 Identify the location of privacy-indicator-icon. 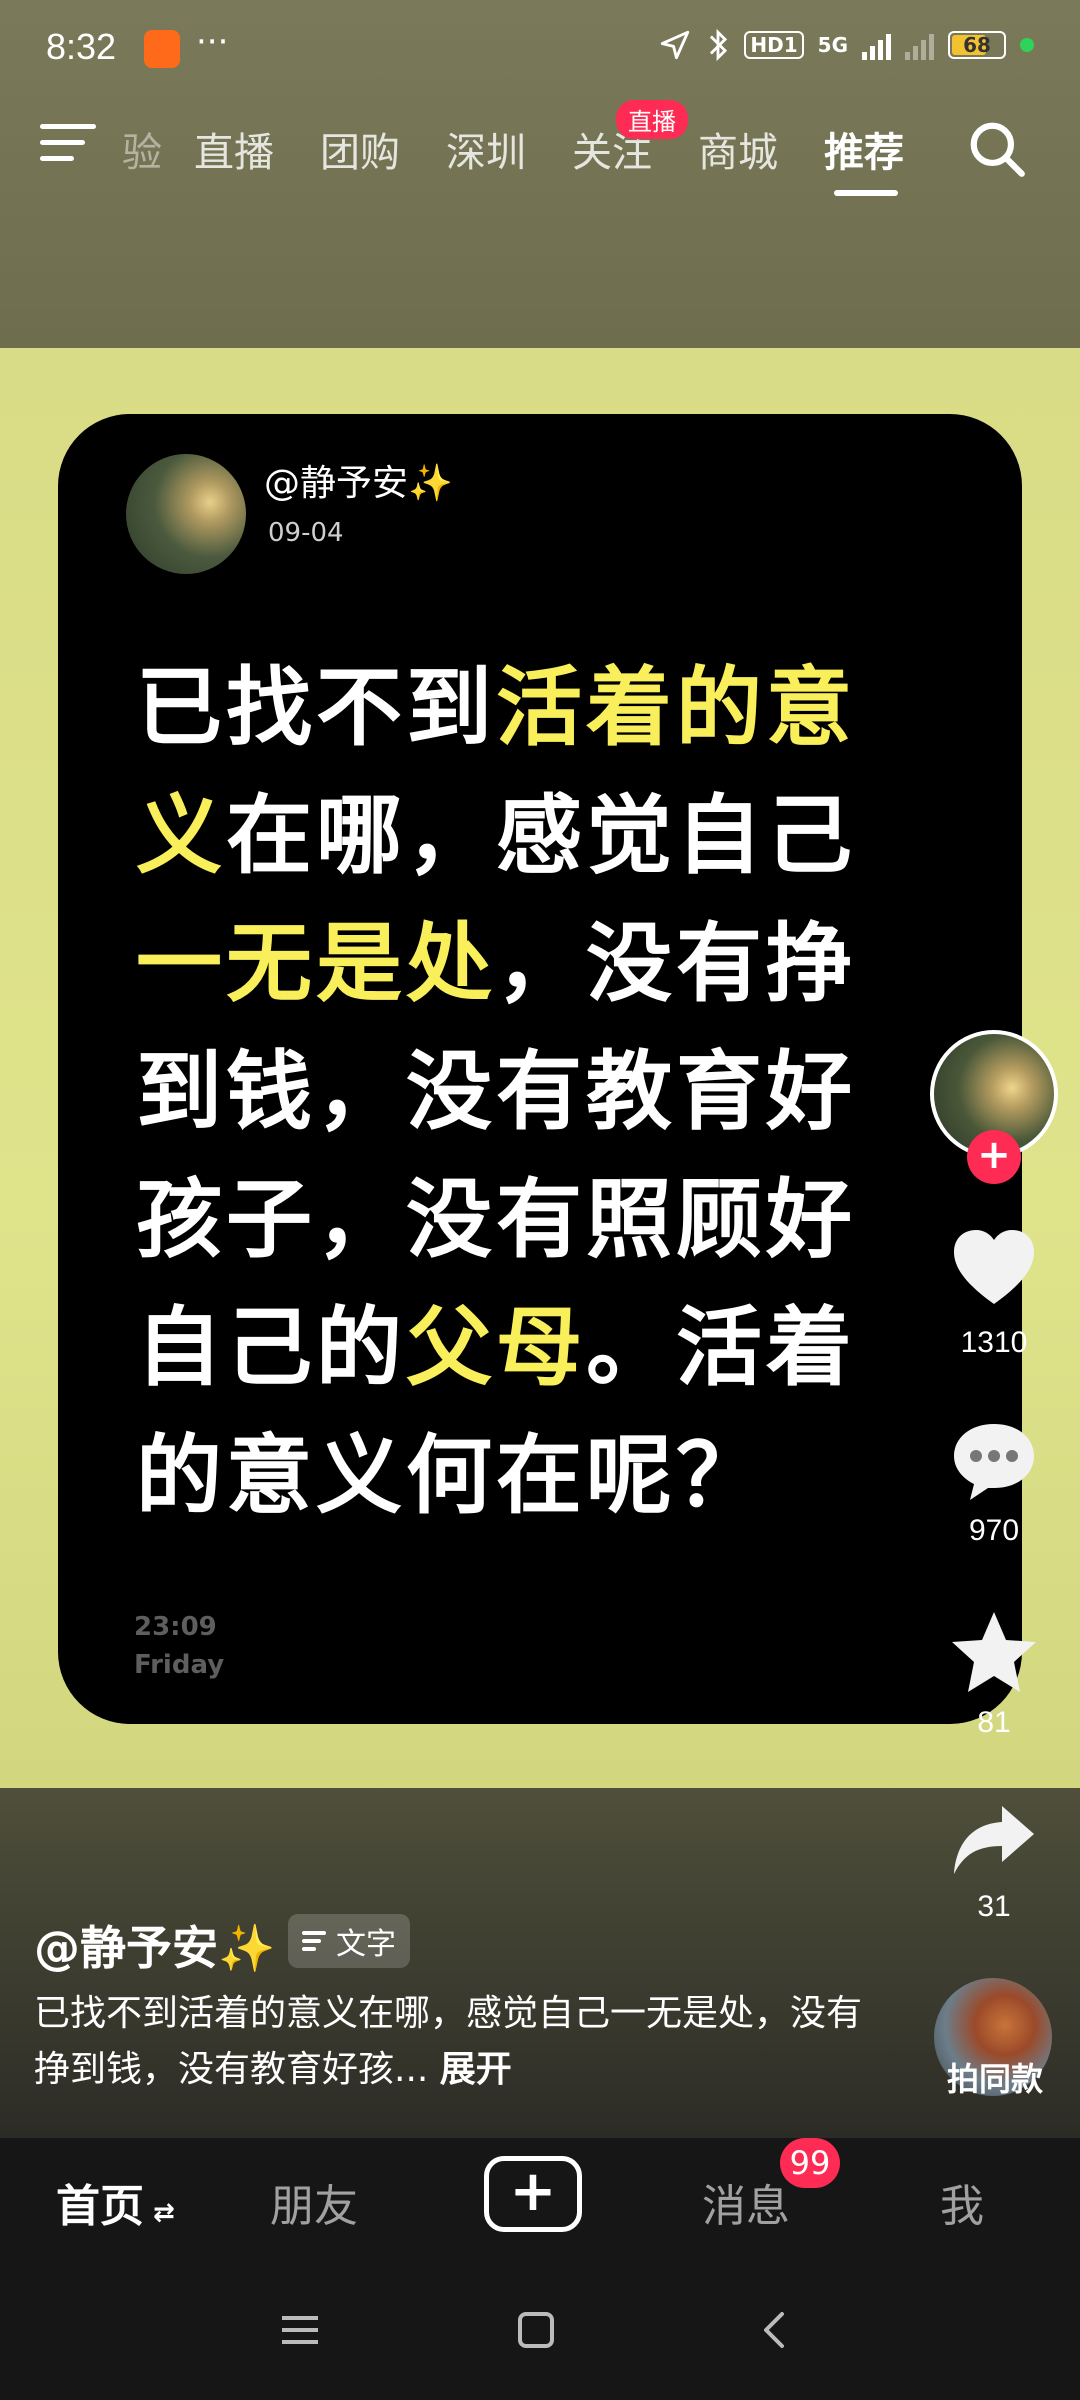
(1027, 45).